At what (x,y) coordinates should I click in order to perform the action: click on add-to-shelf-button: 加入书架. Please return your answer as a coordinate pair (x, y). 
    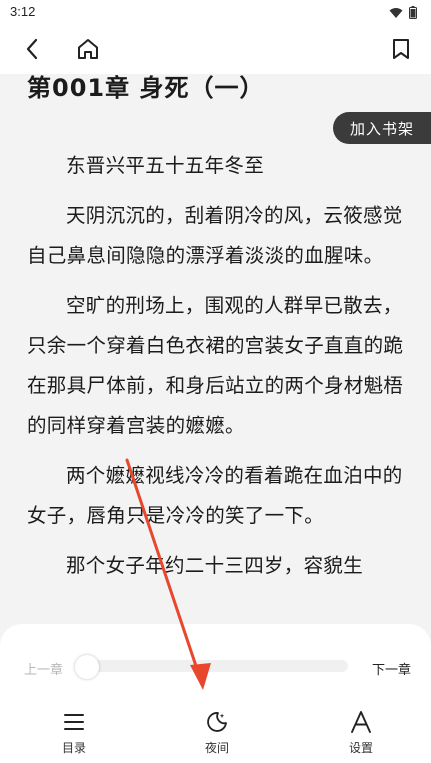
    Looking at the image, I should click on (382, 128).